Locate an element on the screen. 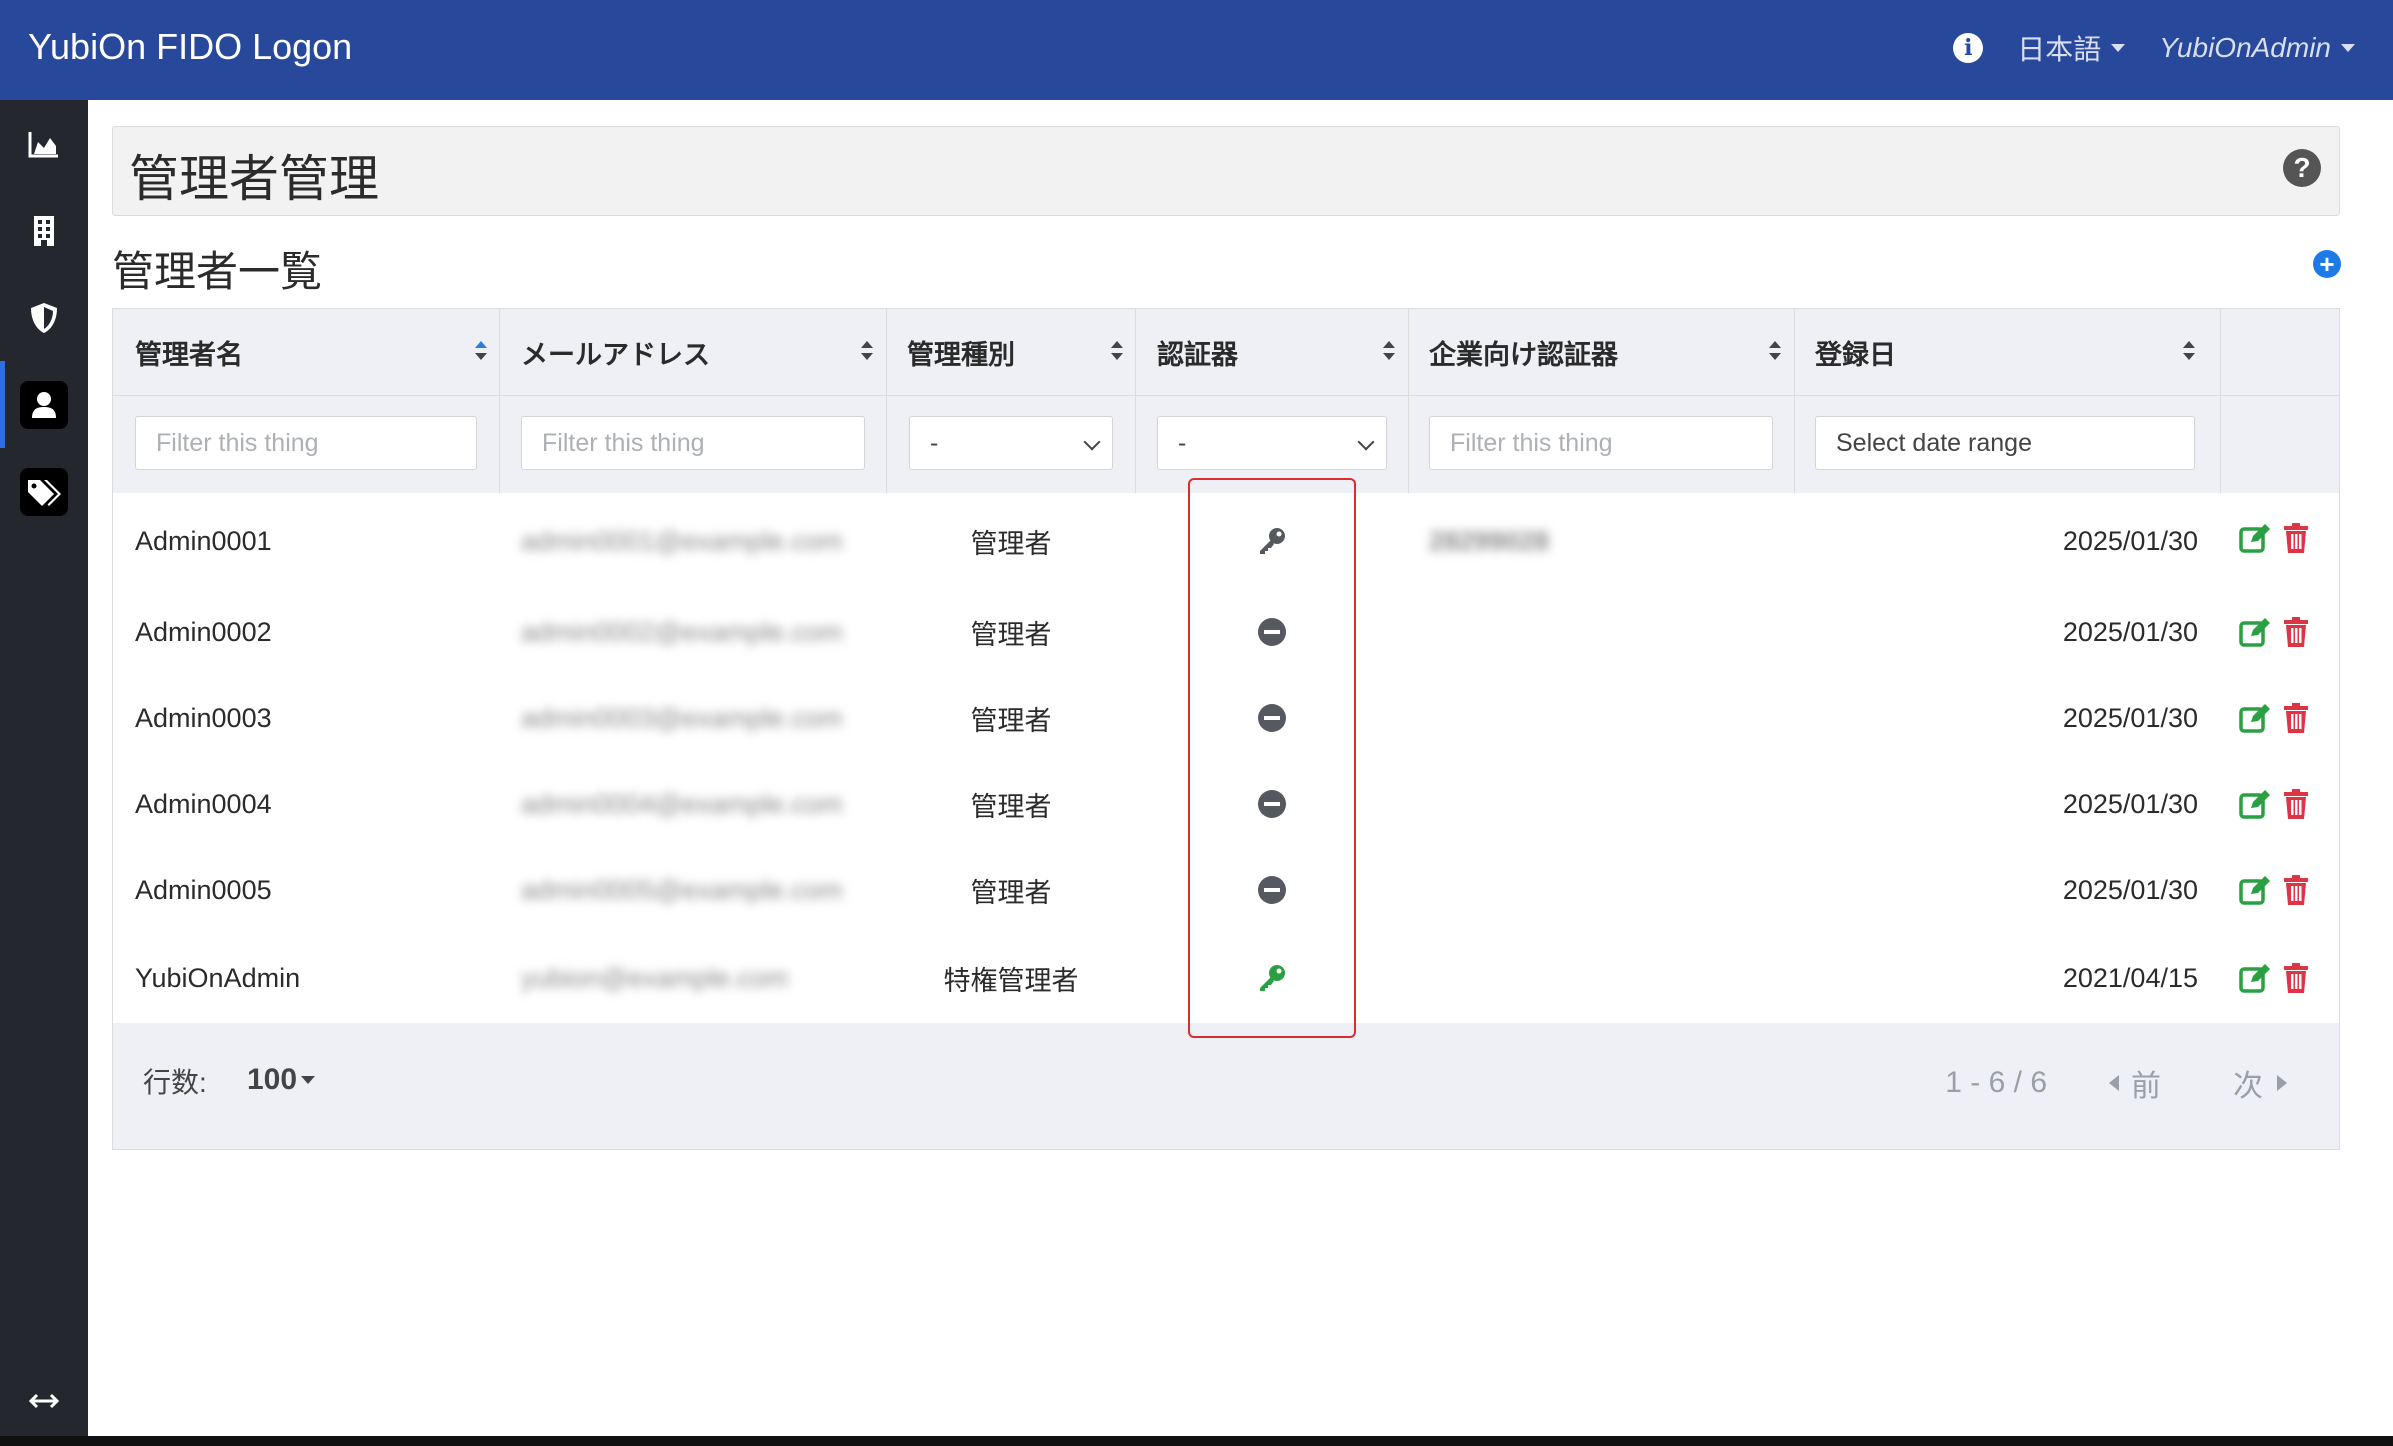 This screenshot has height=1446, width=2393. sidebar-item-dashboard is located at coordinates (44, 143).